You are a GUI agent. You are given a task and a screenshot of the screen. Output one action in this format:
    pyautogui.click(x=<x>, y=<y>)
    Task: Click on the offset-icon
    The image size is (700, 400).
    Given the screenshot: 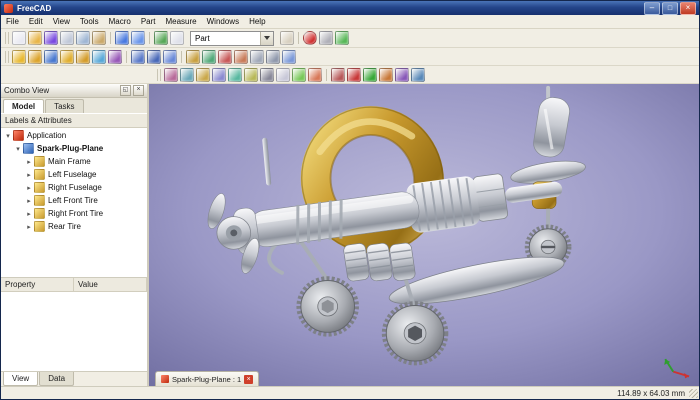 What is the action you would take?
    pyautogui.click(x=203, y=74)
    